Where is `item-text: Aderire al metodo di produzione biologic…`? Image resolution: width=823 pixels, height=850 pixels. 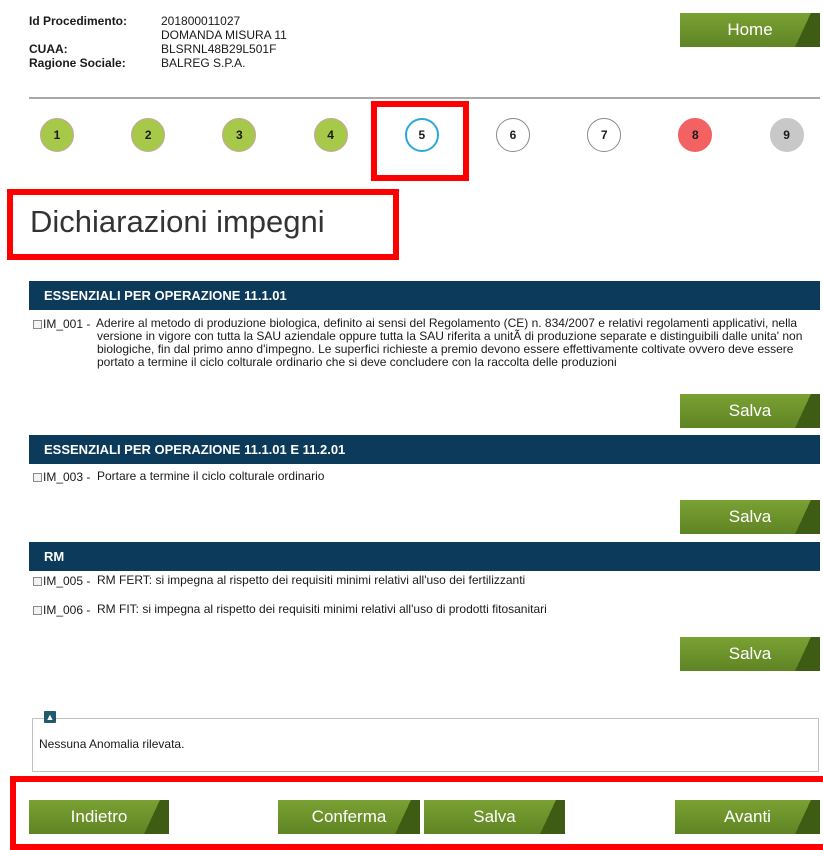 item-text: Aderire al metodo di produzione biologic… is located at coordinates (449, 342).